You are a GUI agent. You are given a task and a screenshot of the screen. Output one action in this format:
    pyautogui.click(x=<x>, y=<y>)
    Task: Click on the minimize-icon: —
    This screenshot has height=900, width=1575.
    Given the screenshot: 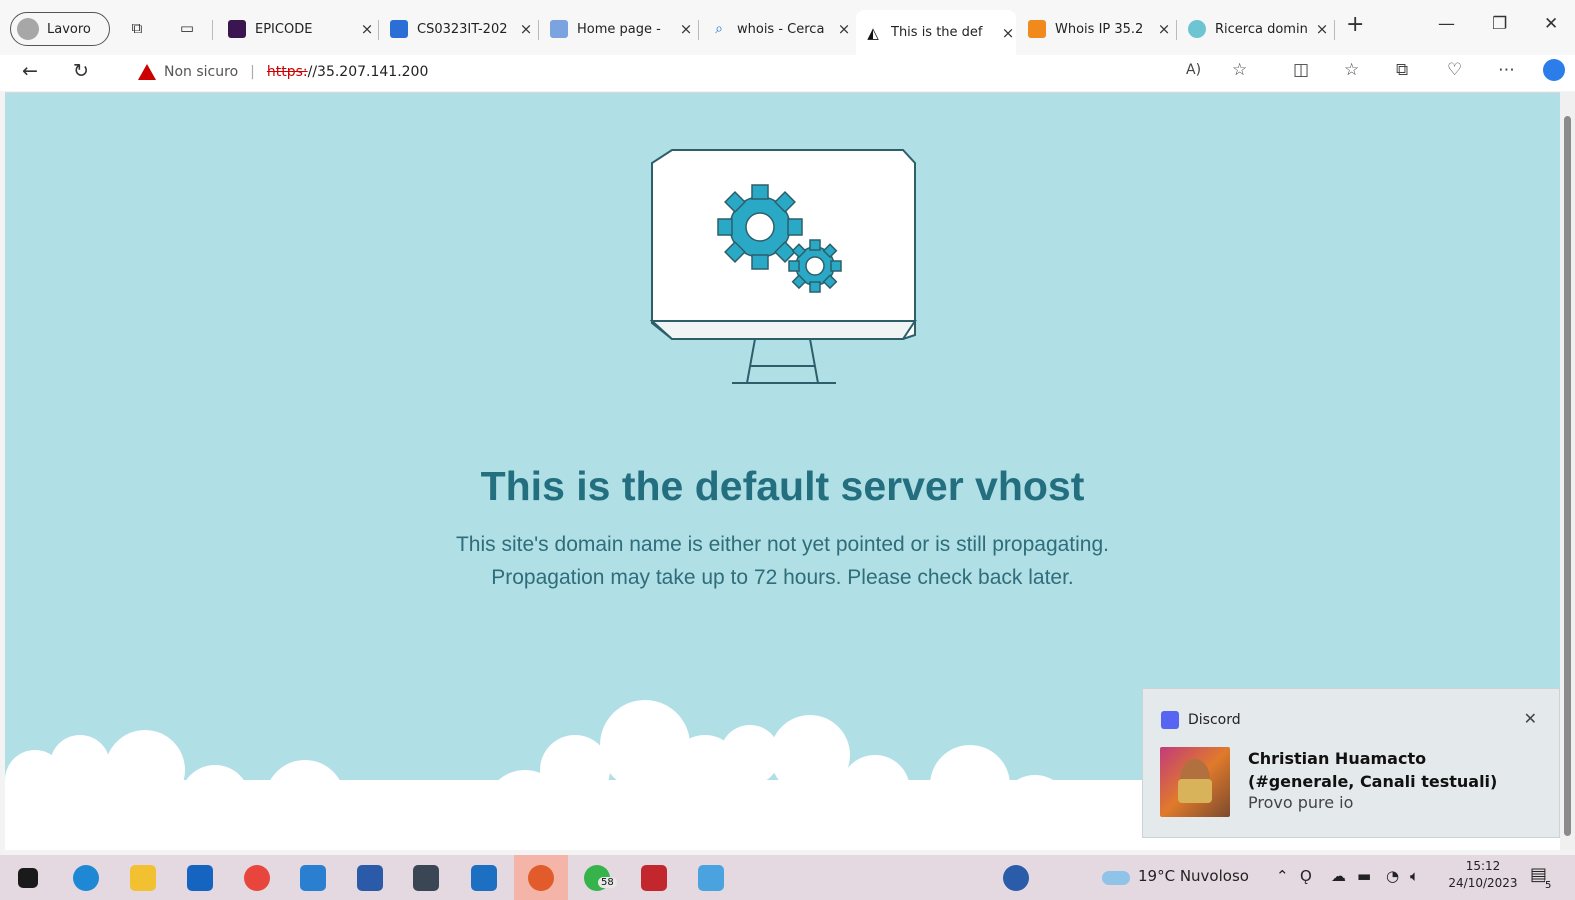 What is the action you would take?
    pyautogui.click(x=1446, y=24)
    